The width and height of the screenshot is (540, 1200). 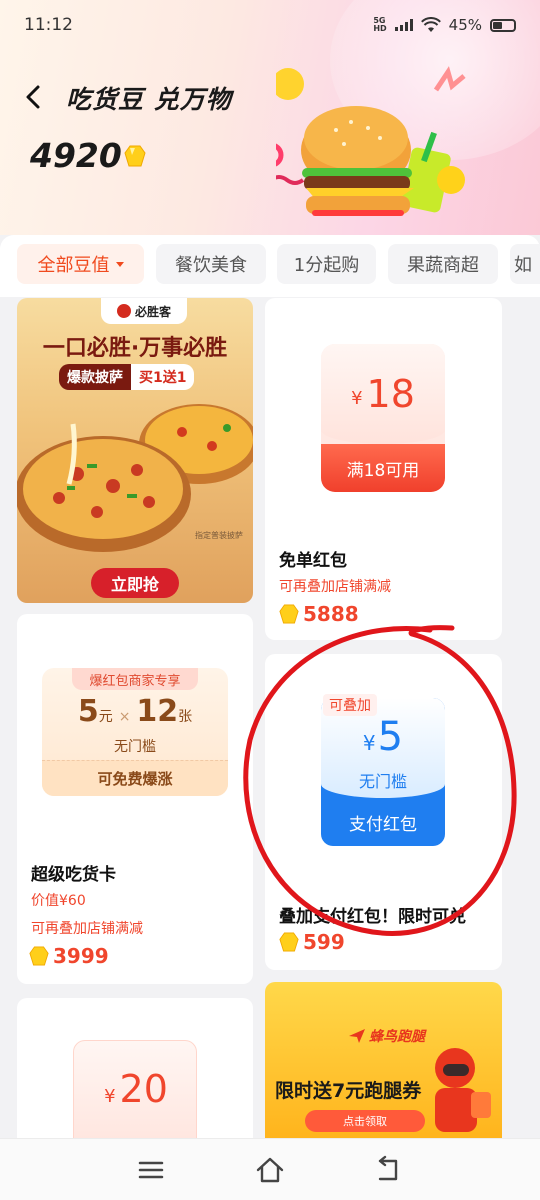 What do you see at coordinates (151, 1170) in the screenshot?
I see `menu-icon` at bounding box center [151, 1170].